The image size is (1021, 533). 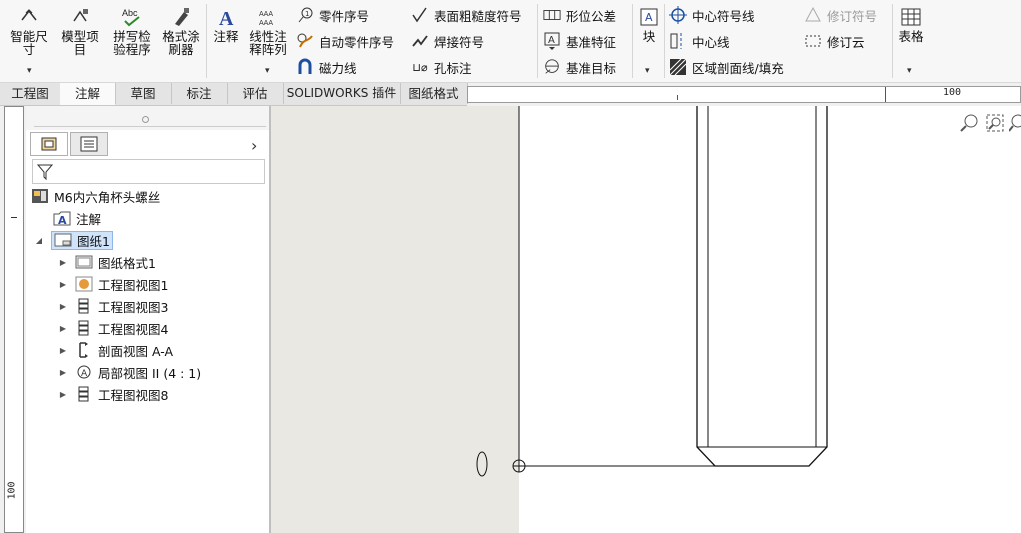 What do you see at coordinates (49, 144) in the screenshot?
I see `feature-manager-tab` at bounding box center [49, 144].